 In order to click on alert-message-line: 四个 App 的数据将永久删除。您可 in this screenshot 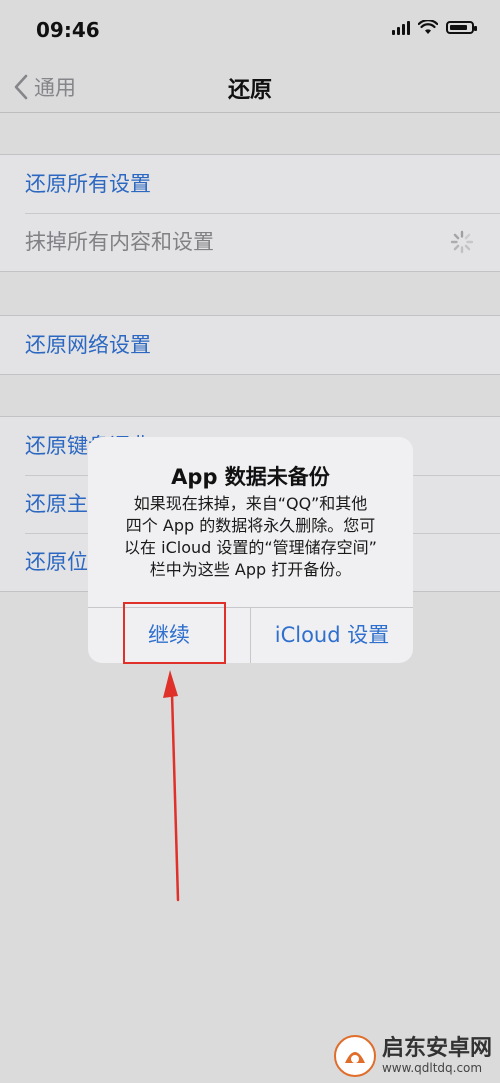, I will do `click(250, 525)`.